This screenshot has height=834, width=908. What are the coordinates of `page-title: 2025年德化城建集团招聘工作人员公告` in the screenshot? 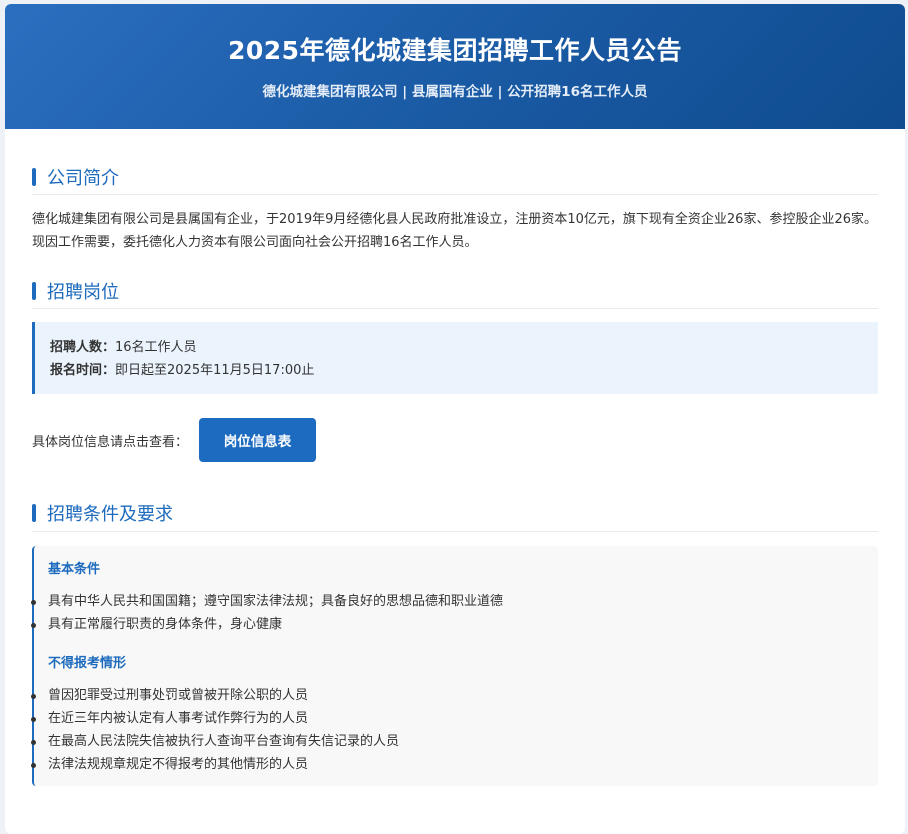 It's located at (455, 50).